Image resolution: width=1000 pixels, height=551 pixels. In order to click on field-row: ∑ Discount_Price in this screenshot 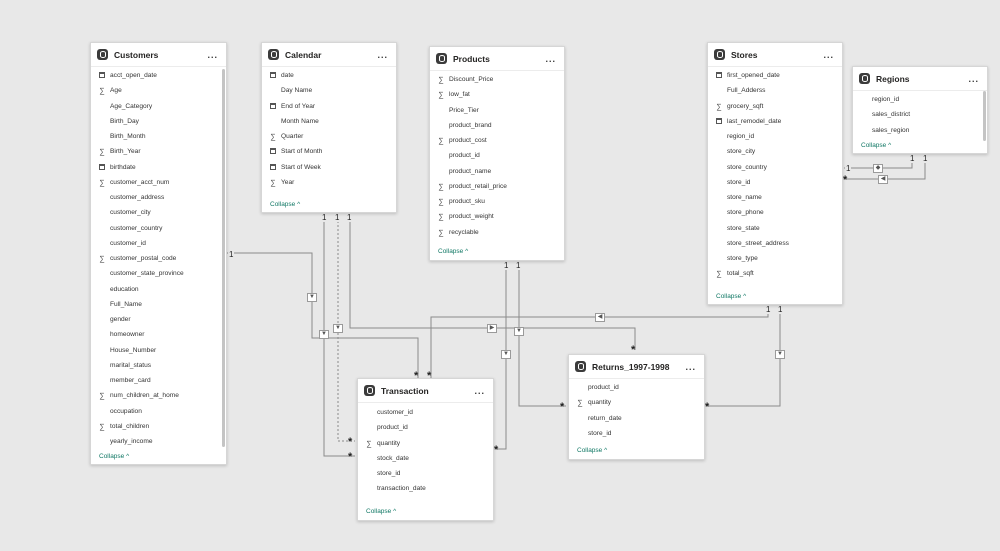, I will do `click(497, 79)`.